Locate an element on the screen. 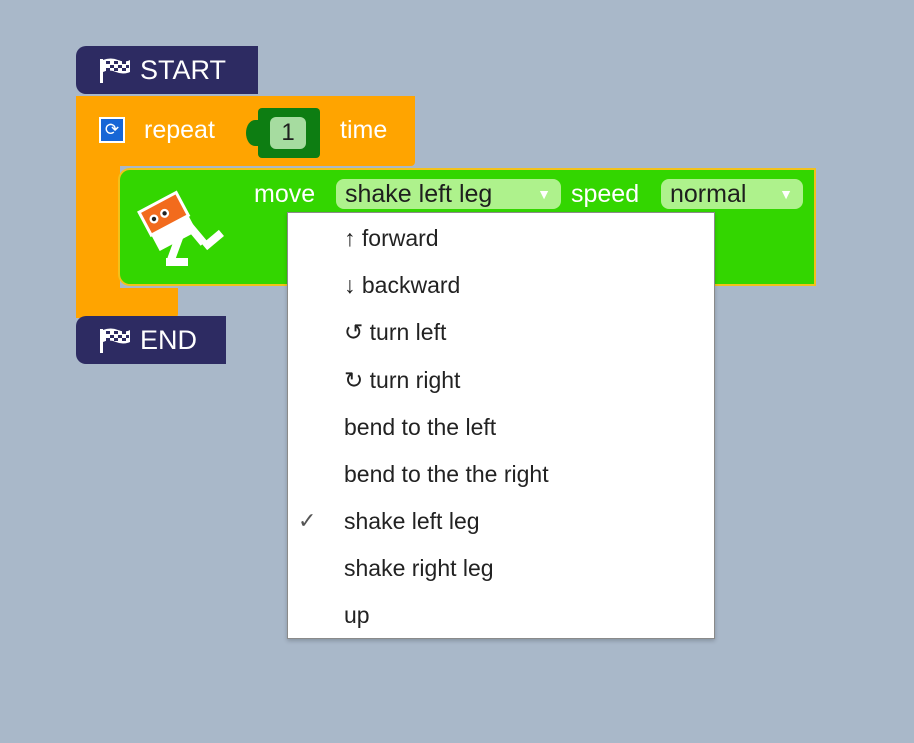 The width and height of the screenshot is (914, 743). repeat-block-arm is located at coordinates (98, 229).